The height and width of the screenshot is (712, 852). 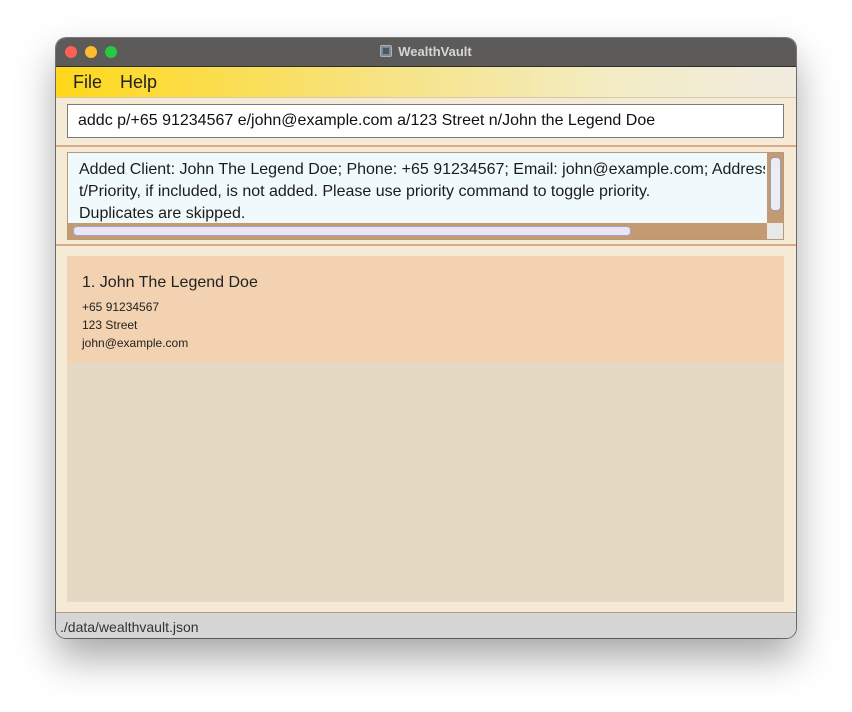 What do you see at coordinates (135, 343) in the screenshot?
I see `client-email: john@example.com` at bounding box center [135, 343].